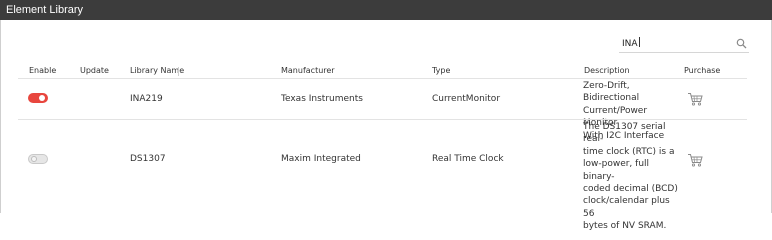 This screenshot has width=772, height=240. What do you see at coordinates (157, 70) in the screenshot?
I see `column-header-library-name: Library Name` at bounding box center [157, 70].